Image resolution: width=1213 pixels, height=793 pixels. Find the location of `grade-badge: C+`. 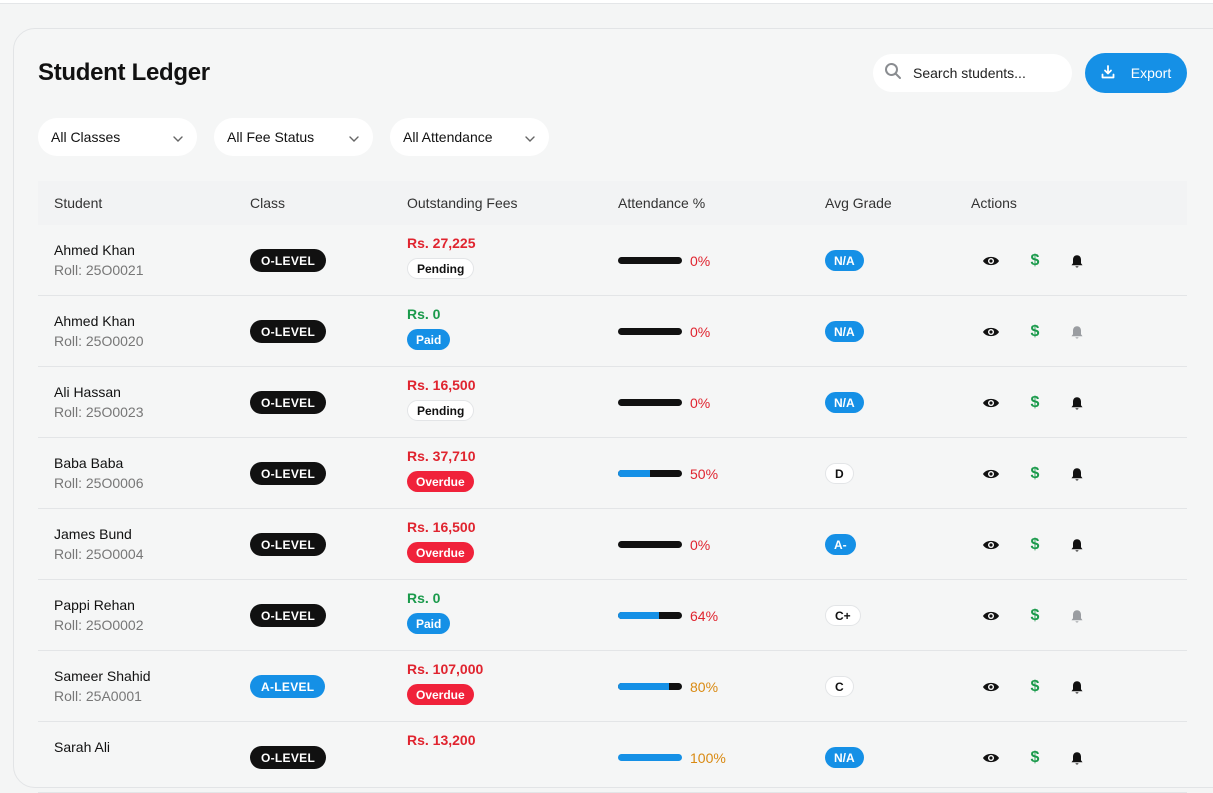

grade-badge: C+ is located at coordinates (843, 615).